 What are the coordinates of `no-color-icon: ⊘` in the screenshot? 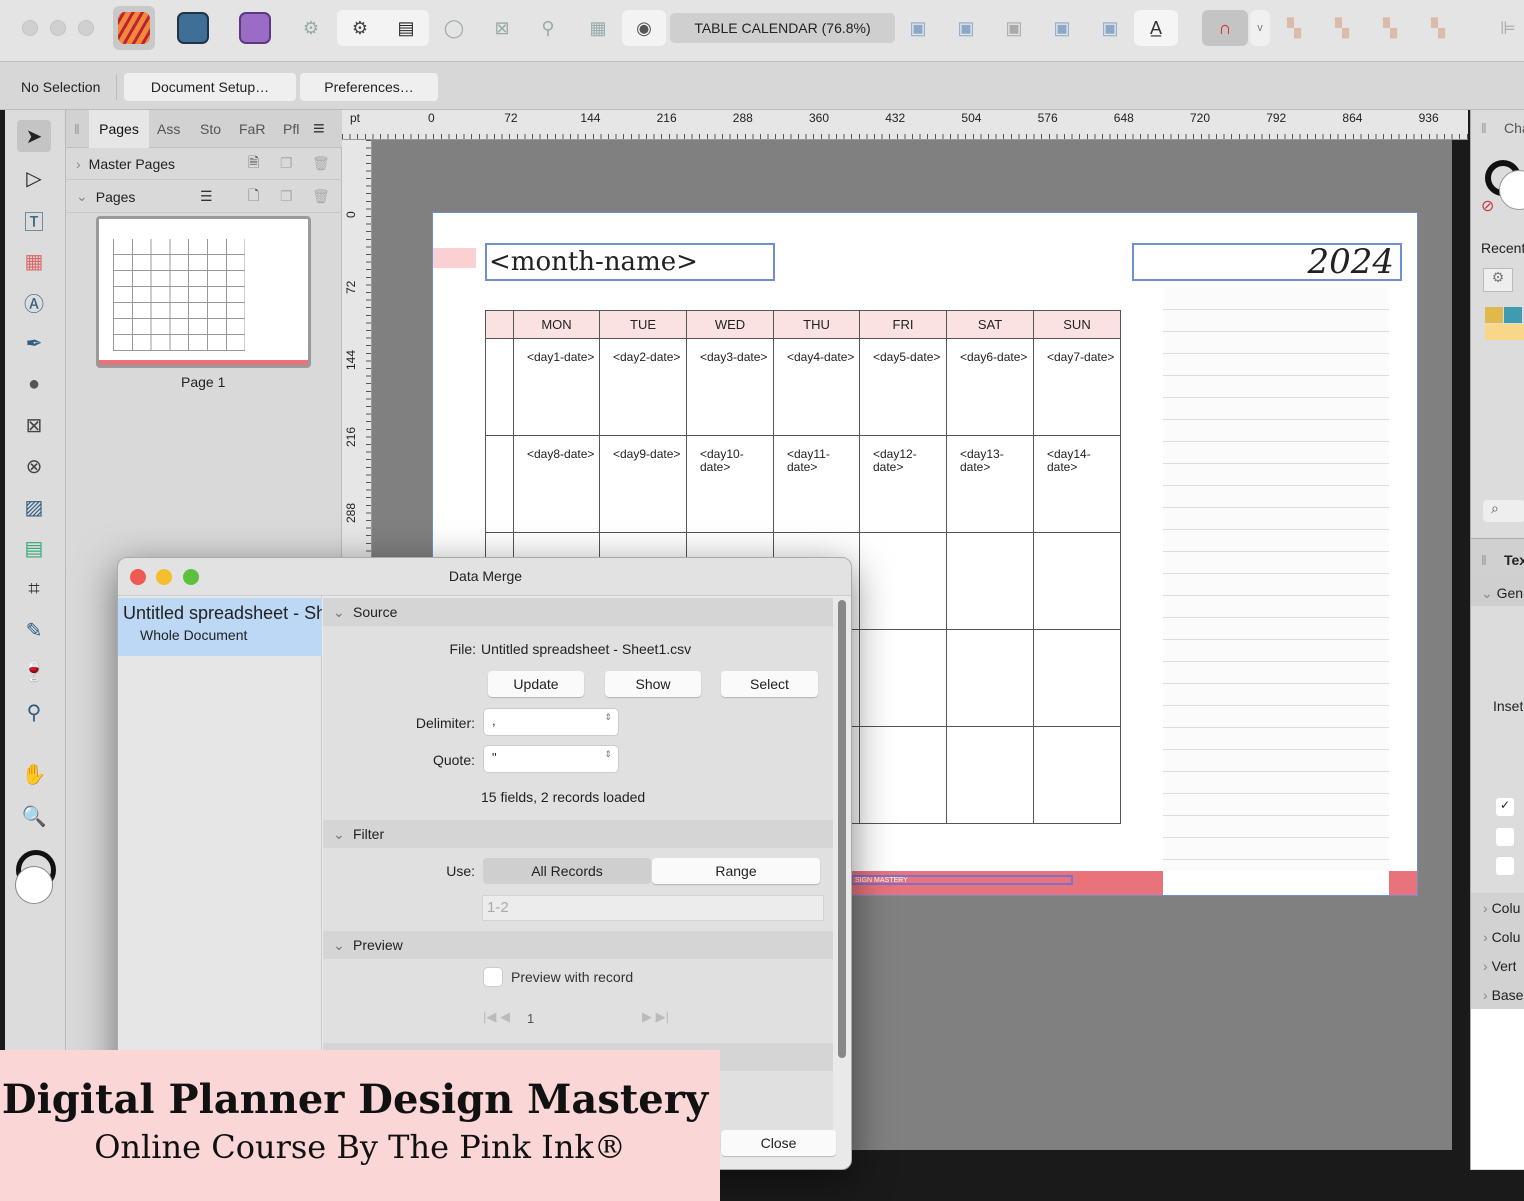 It's located at (1487, 206).